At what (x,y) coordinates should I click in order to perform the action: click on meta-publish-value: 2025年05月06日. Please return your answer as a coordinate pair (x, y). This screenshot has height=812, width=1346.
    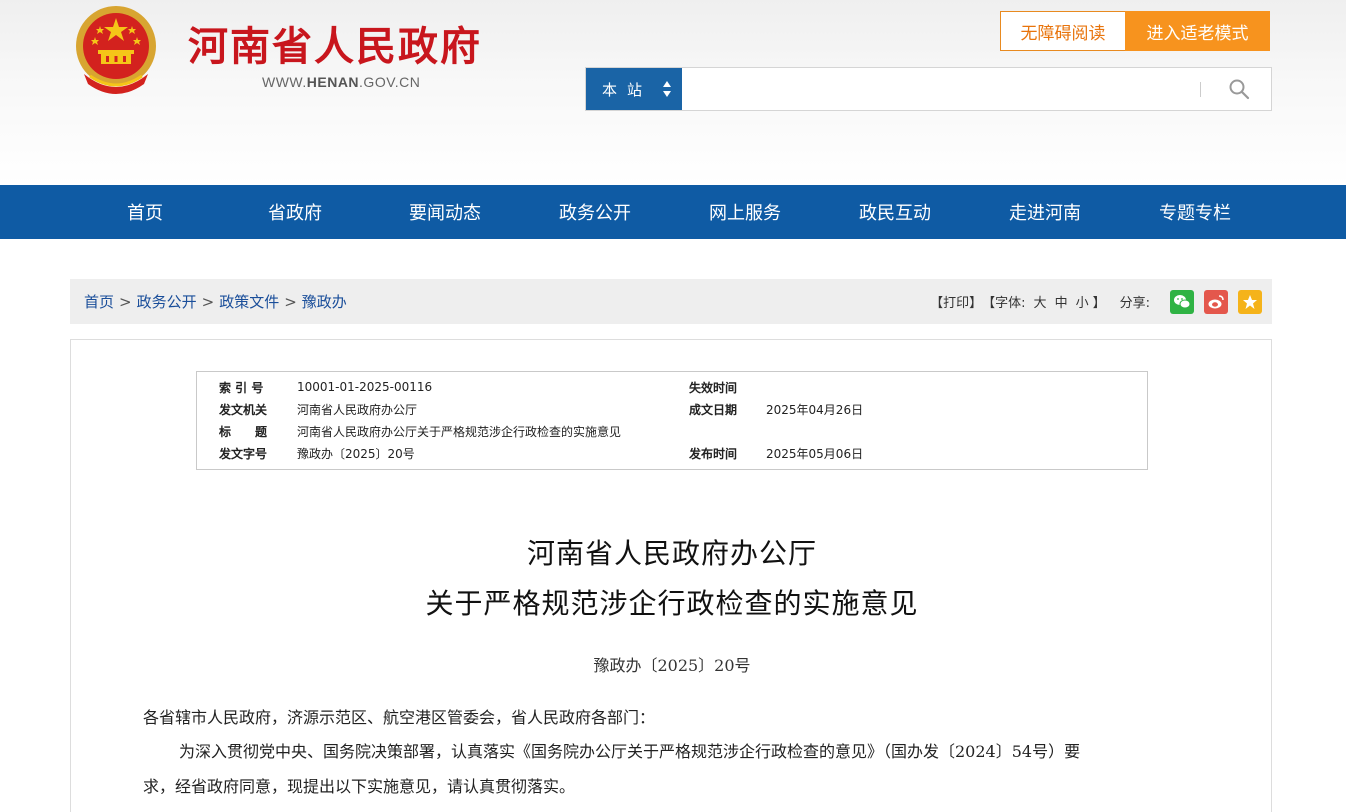
    Looking at the image, I should click on (815, 453).